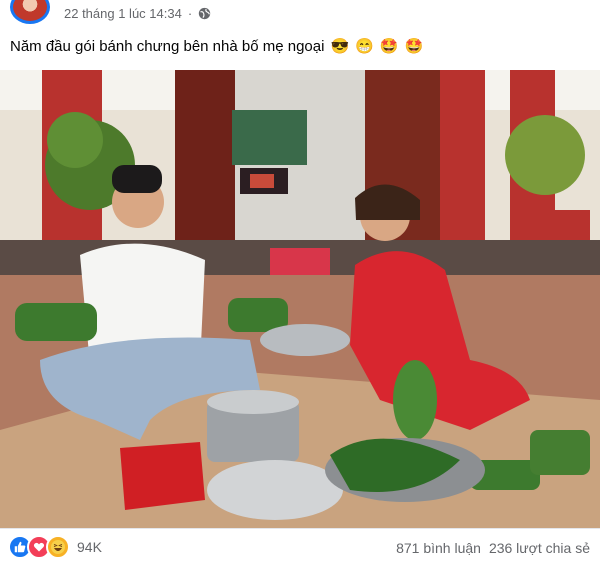  Describe the element at coordinates (123, 13) in the screenshot. I see `post-timestamp: 22 tháng 1 lúc 14:34` at that location.